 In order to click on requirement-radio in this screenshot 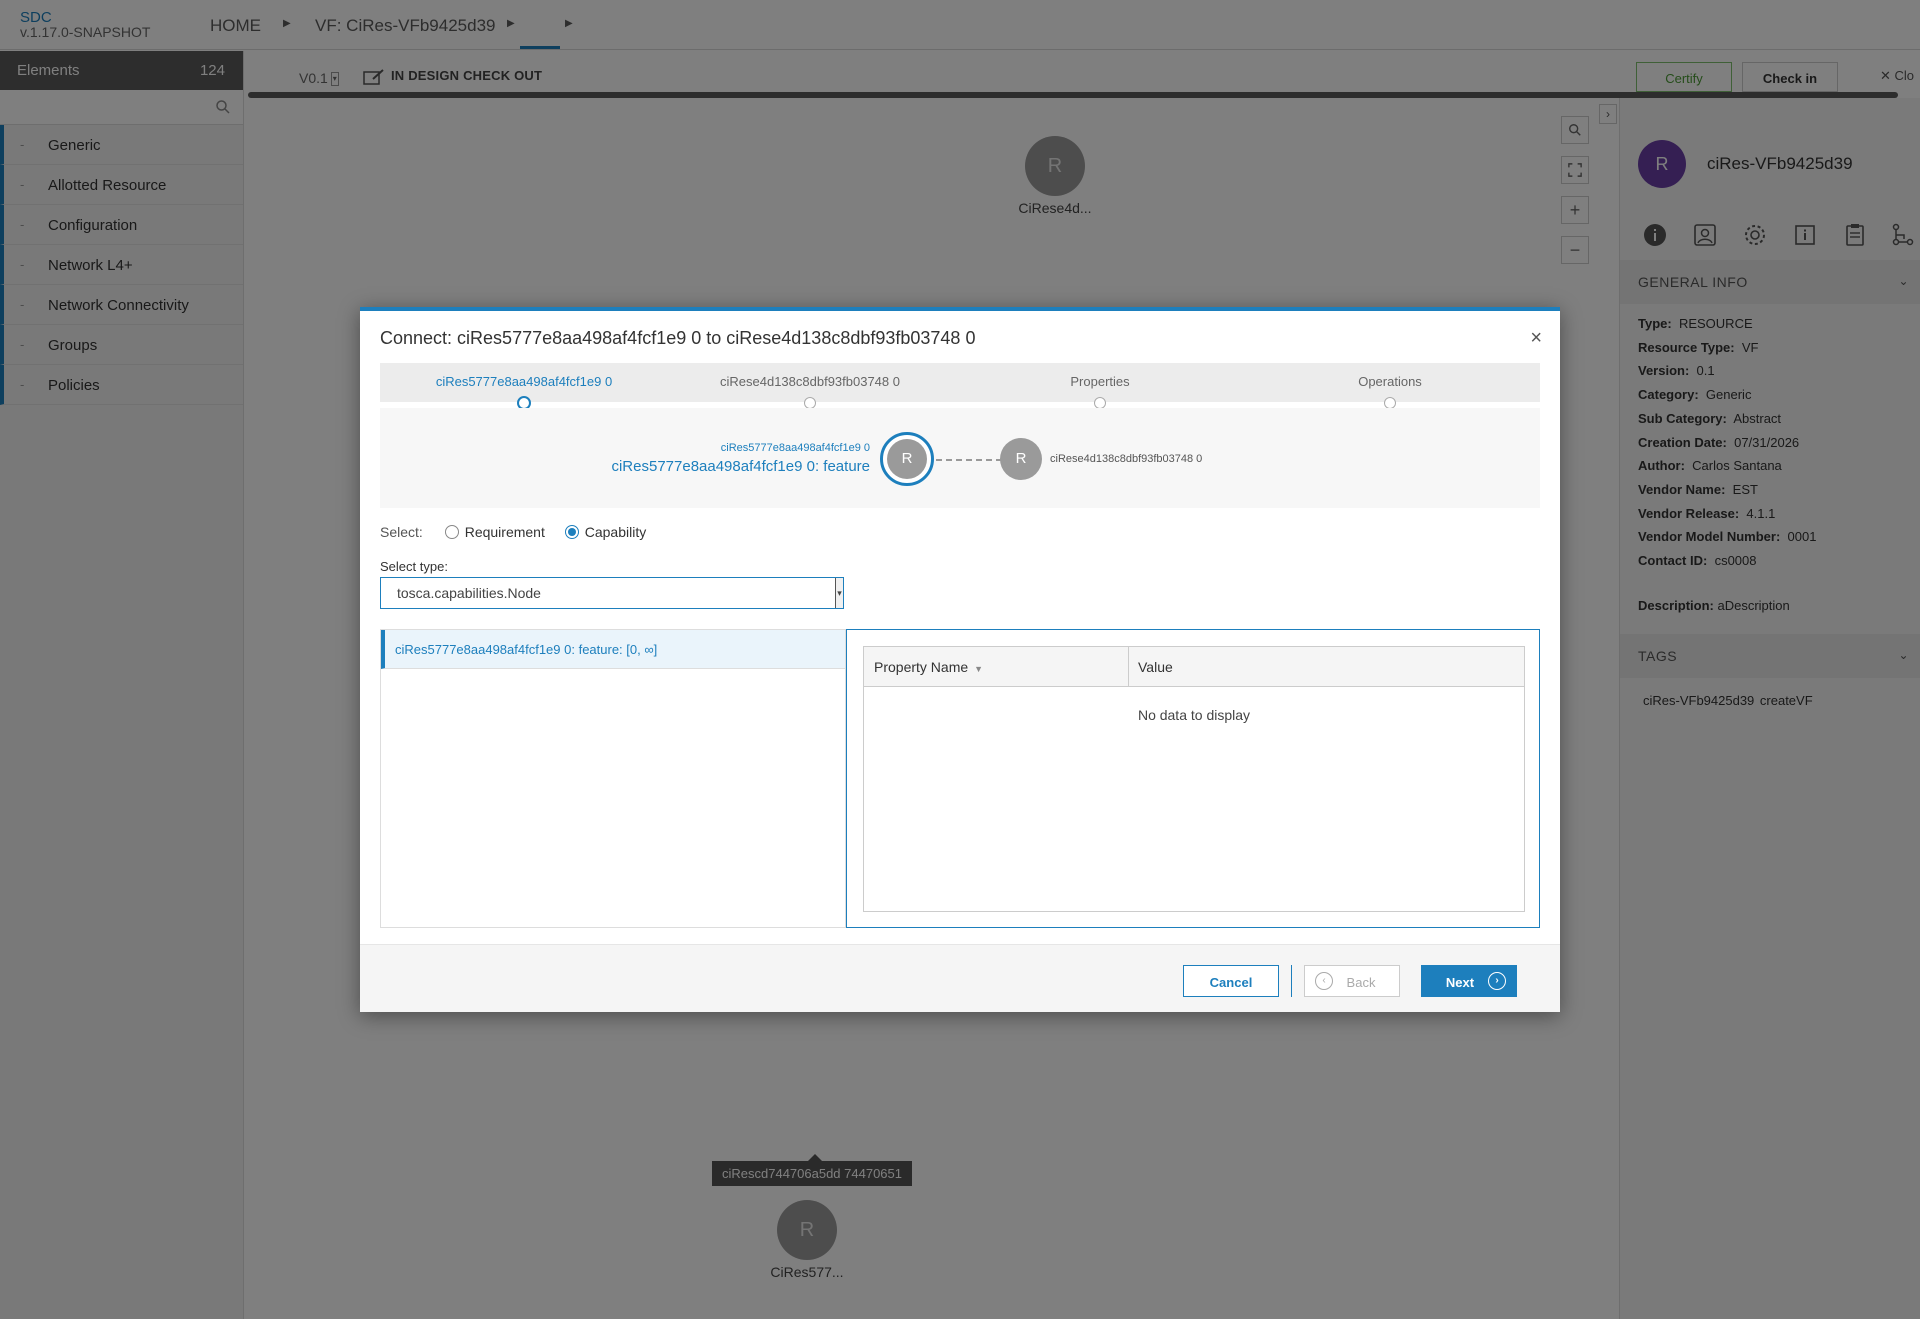, I will do `click(451, 532)`.